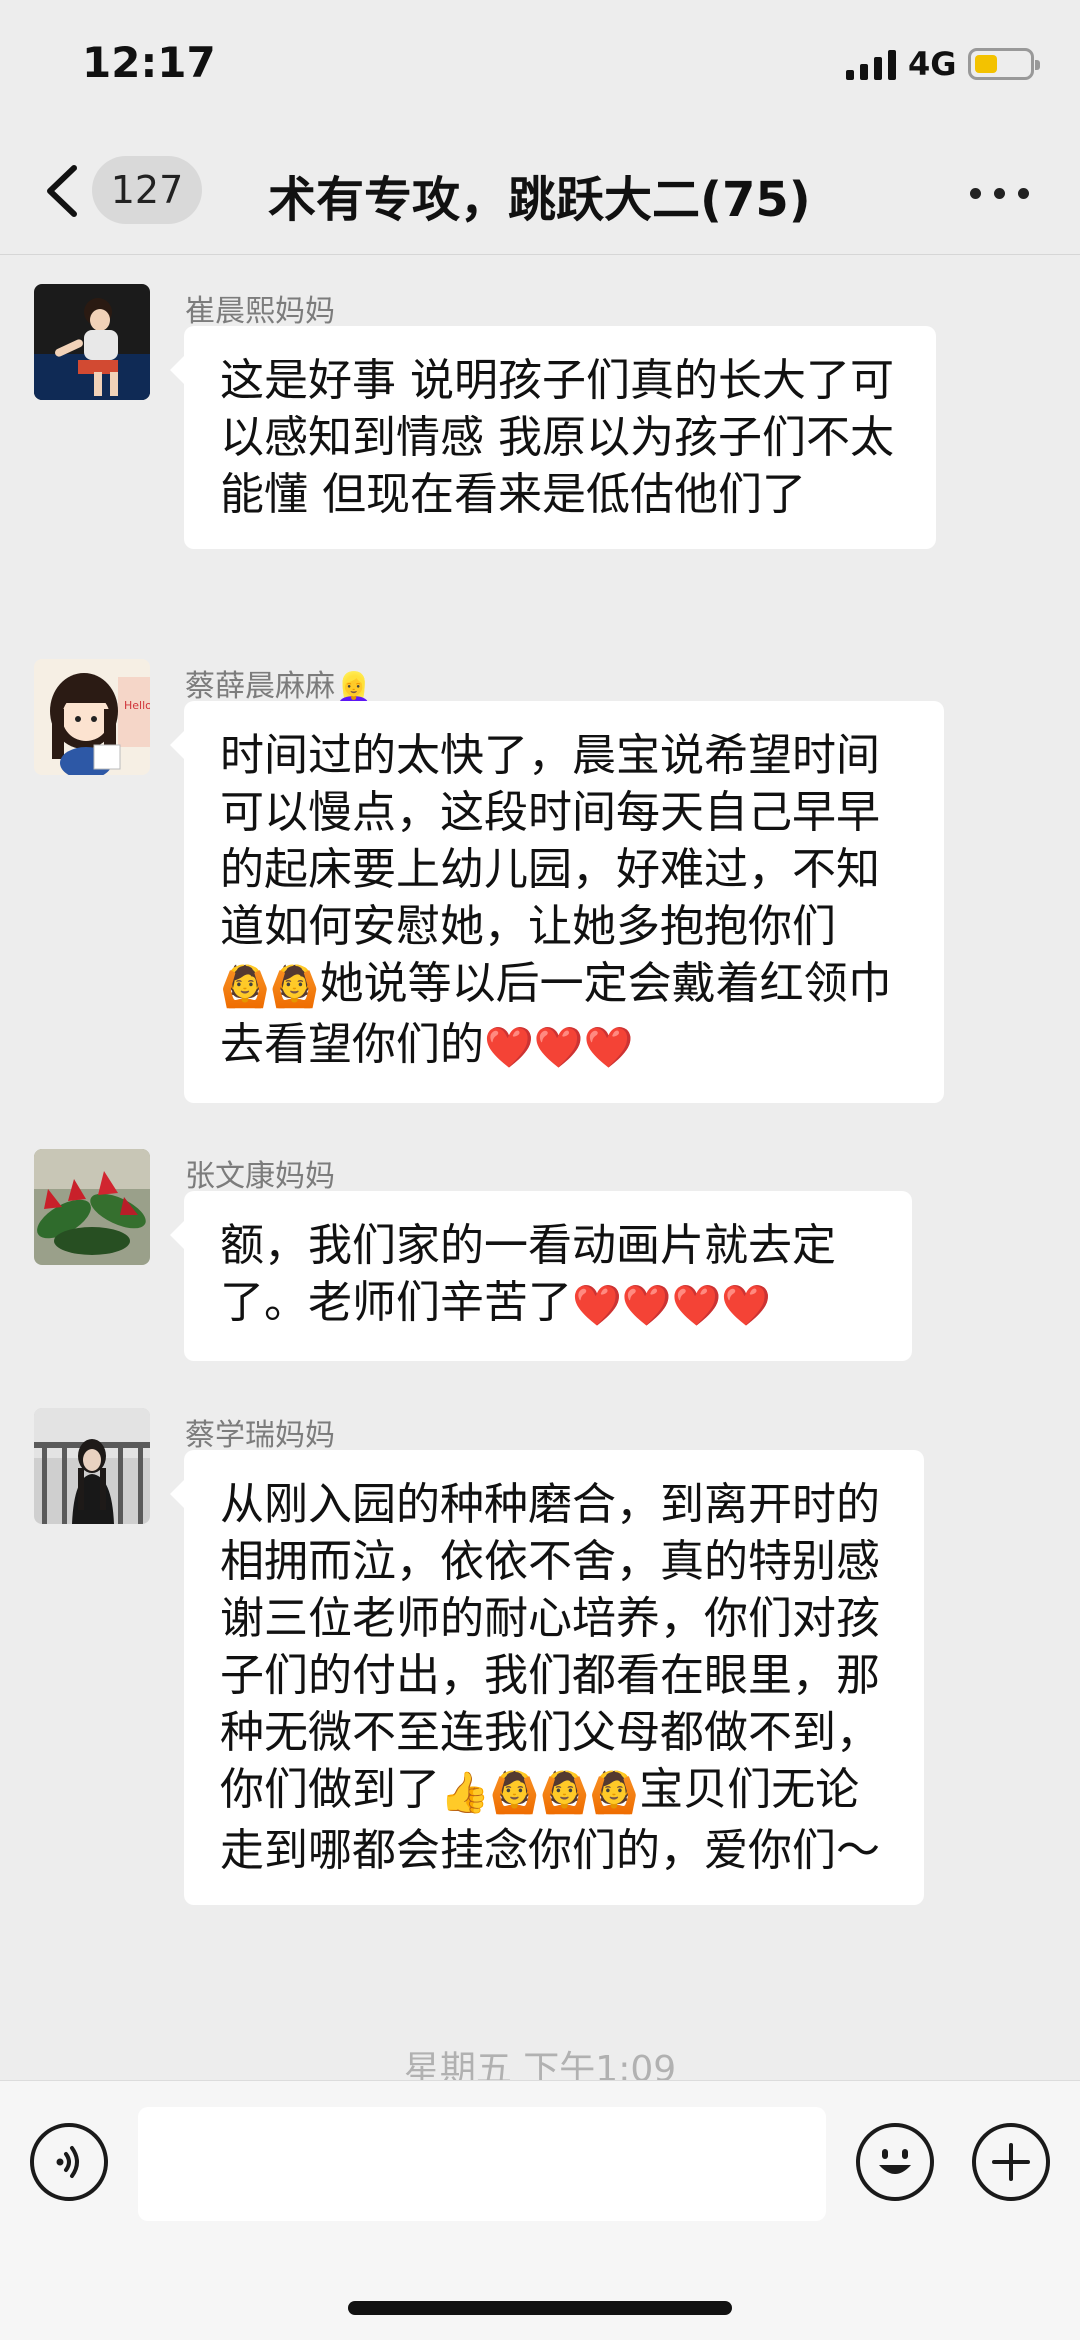 The height and width of the screenshot is (2340, 1080). I want to click on voice-icon, so click(69, 2162).